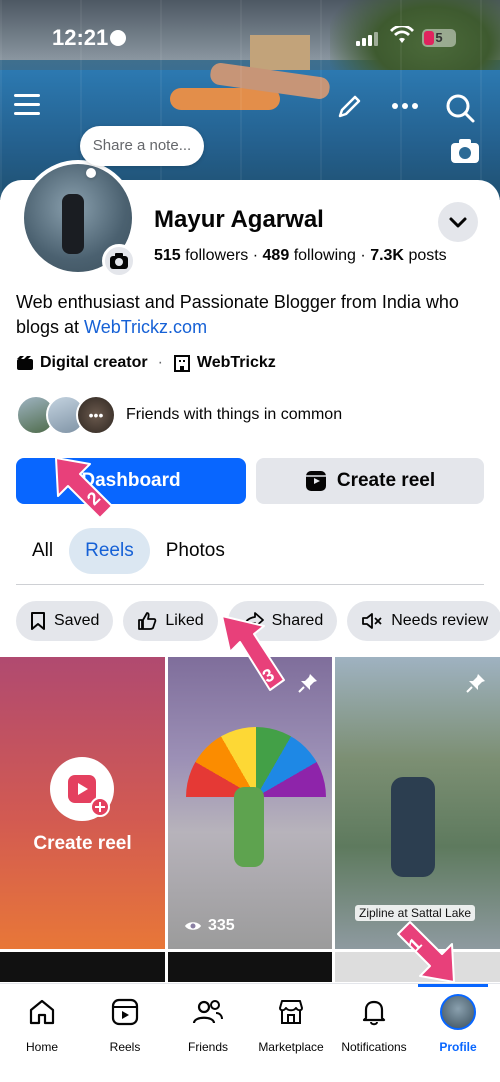  What do you see at coordinates (184, 620) in the screenshot?
I see `chip-label: Liked` at bounding box center [184, 620].